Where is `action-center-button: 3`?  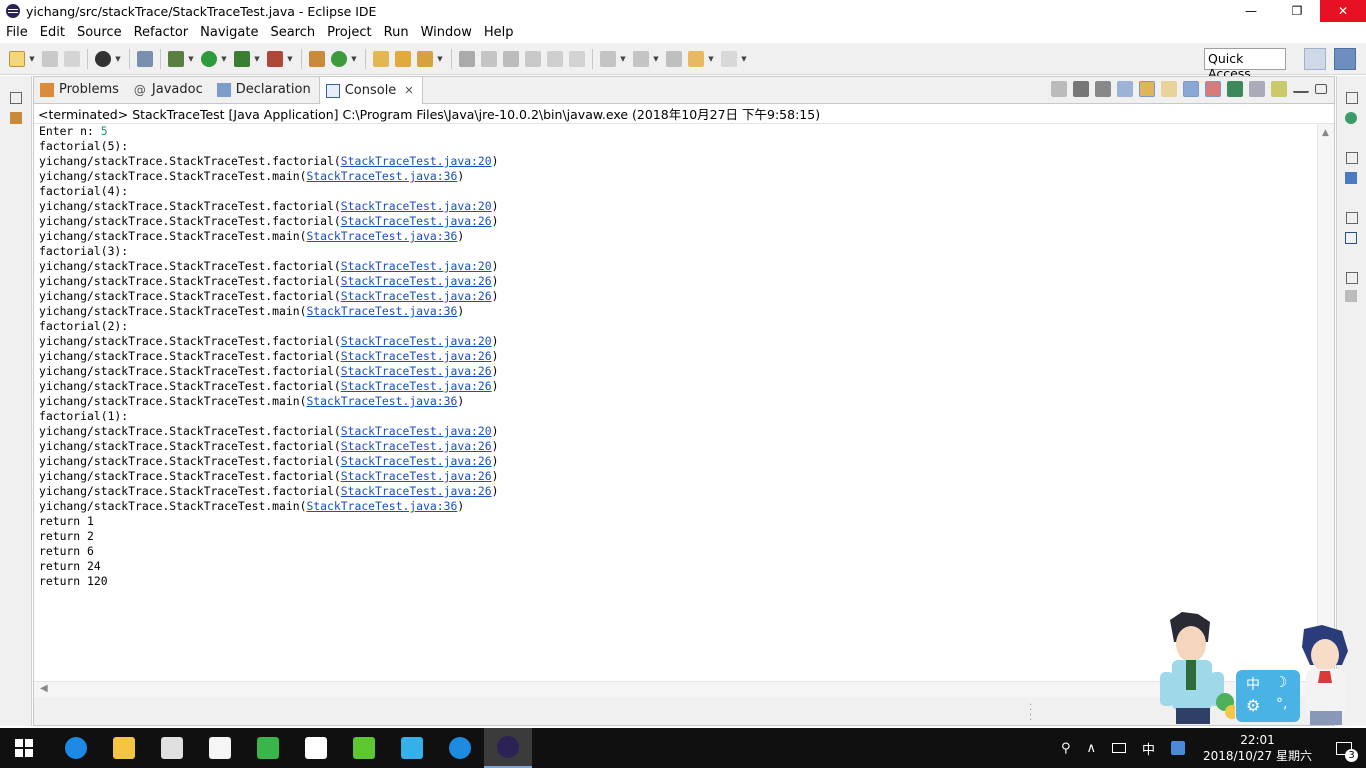
action-center-button: 3 is located at coordinates (1344, 748).